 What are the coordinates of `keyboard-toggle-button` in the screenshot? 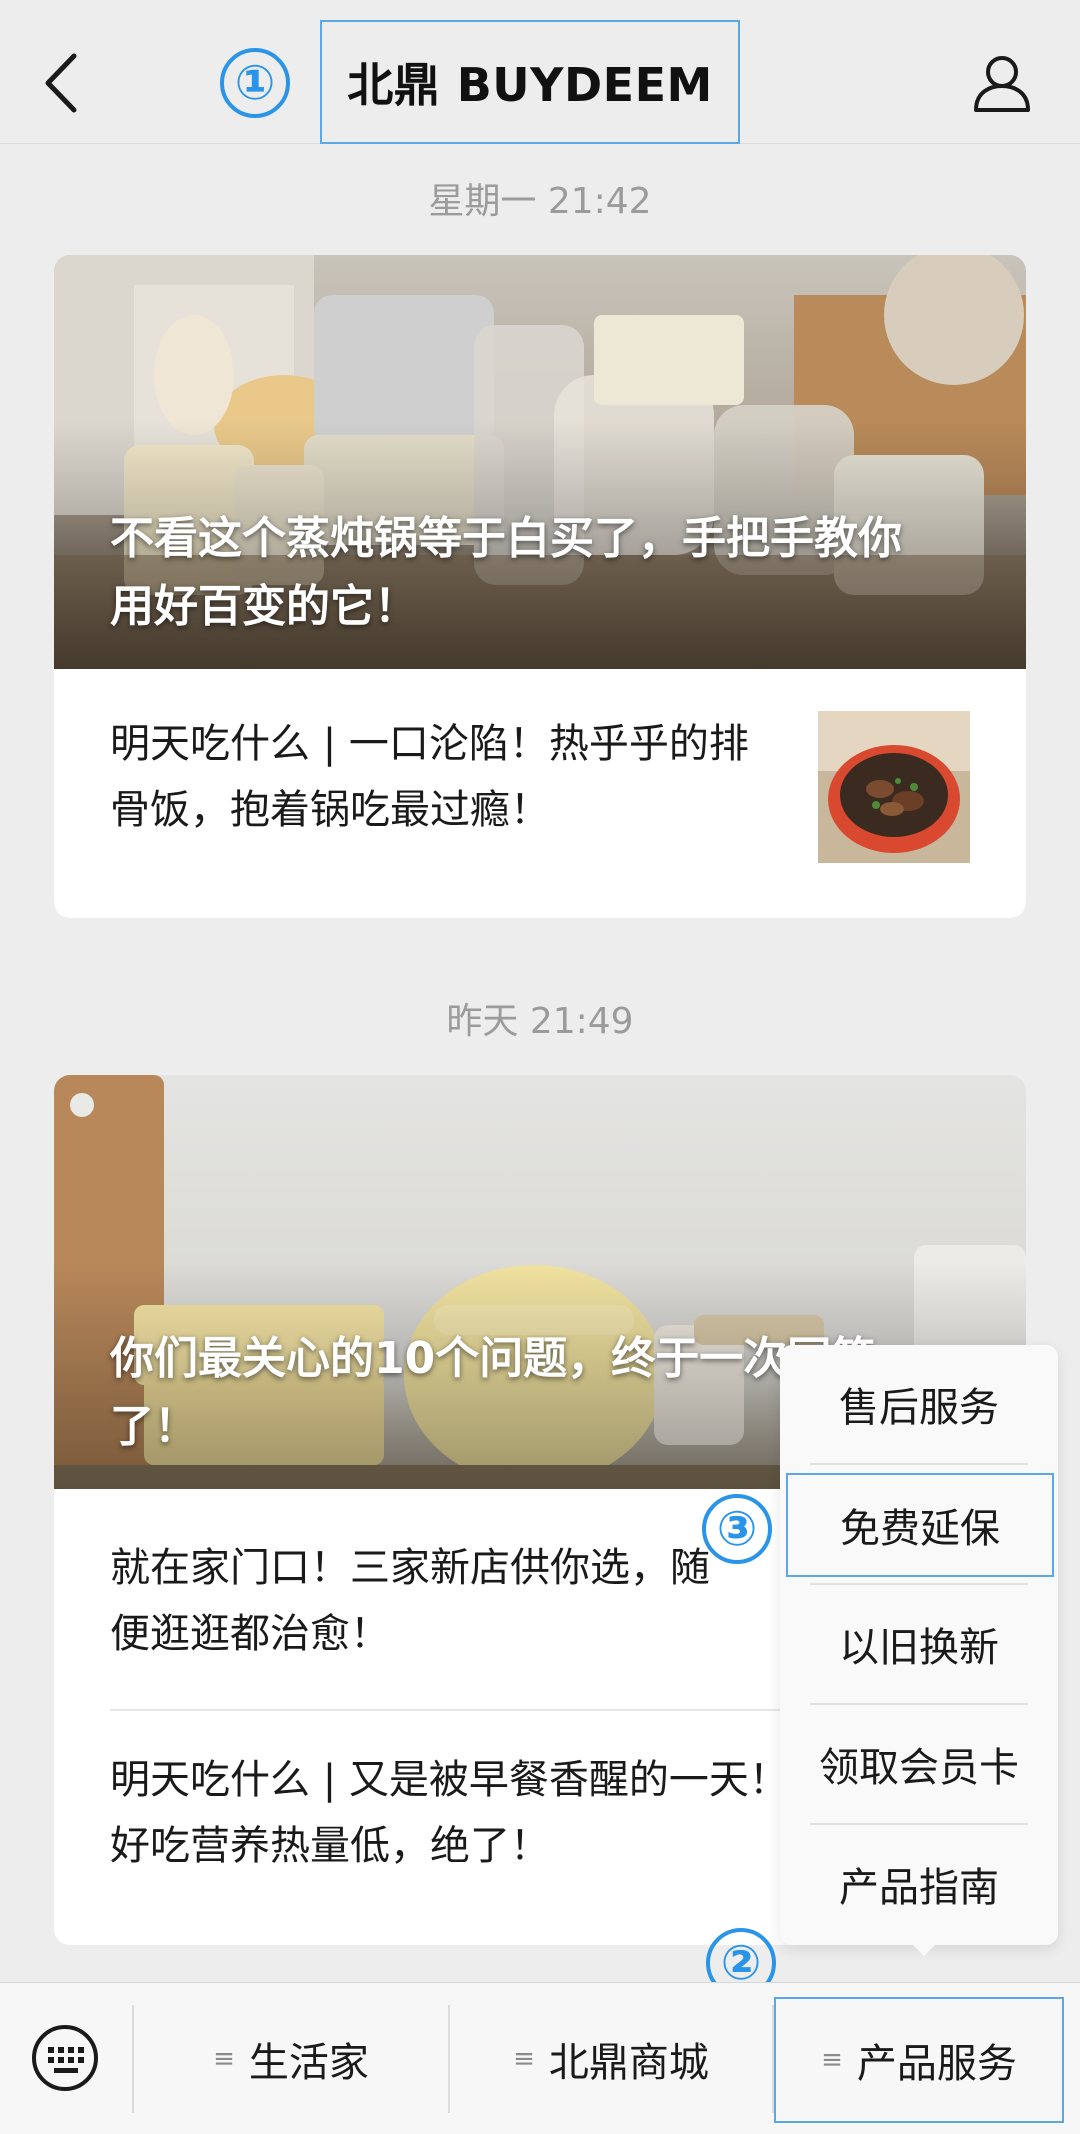 It's located at (65, 2058).